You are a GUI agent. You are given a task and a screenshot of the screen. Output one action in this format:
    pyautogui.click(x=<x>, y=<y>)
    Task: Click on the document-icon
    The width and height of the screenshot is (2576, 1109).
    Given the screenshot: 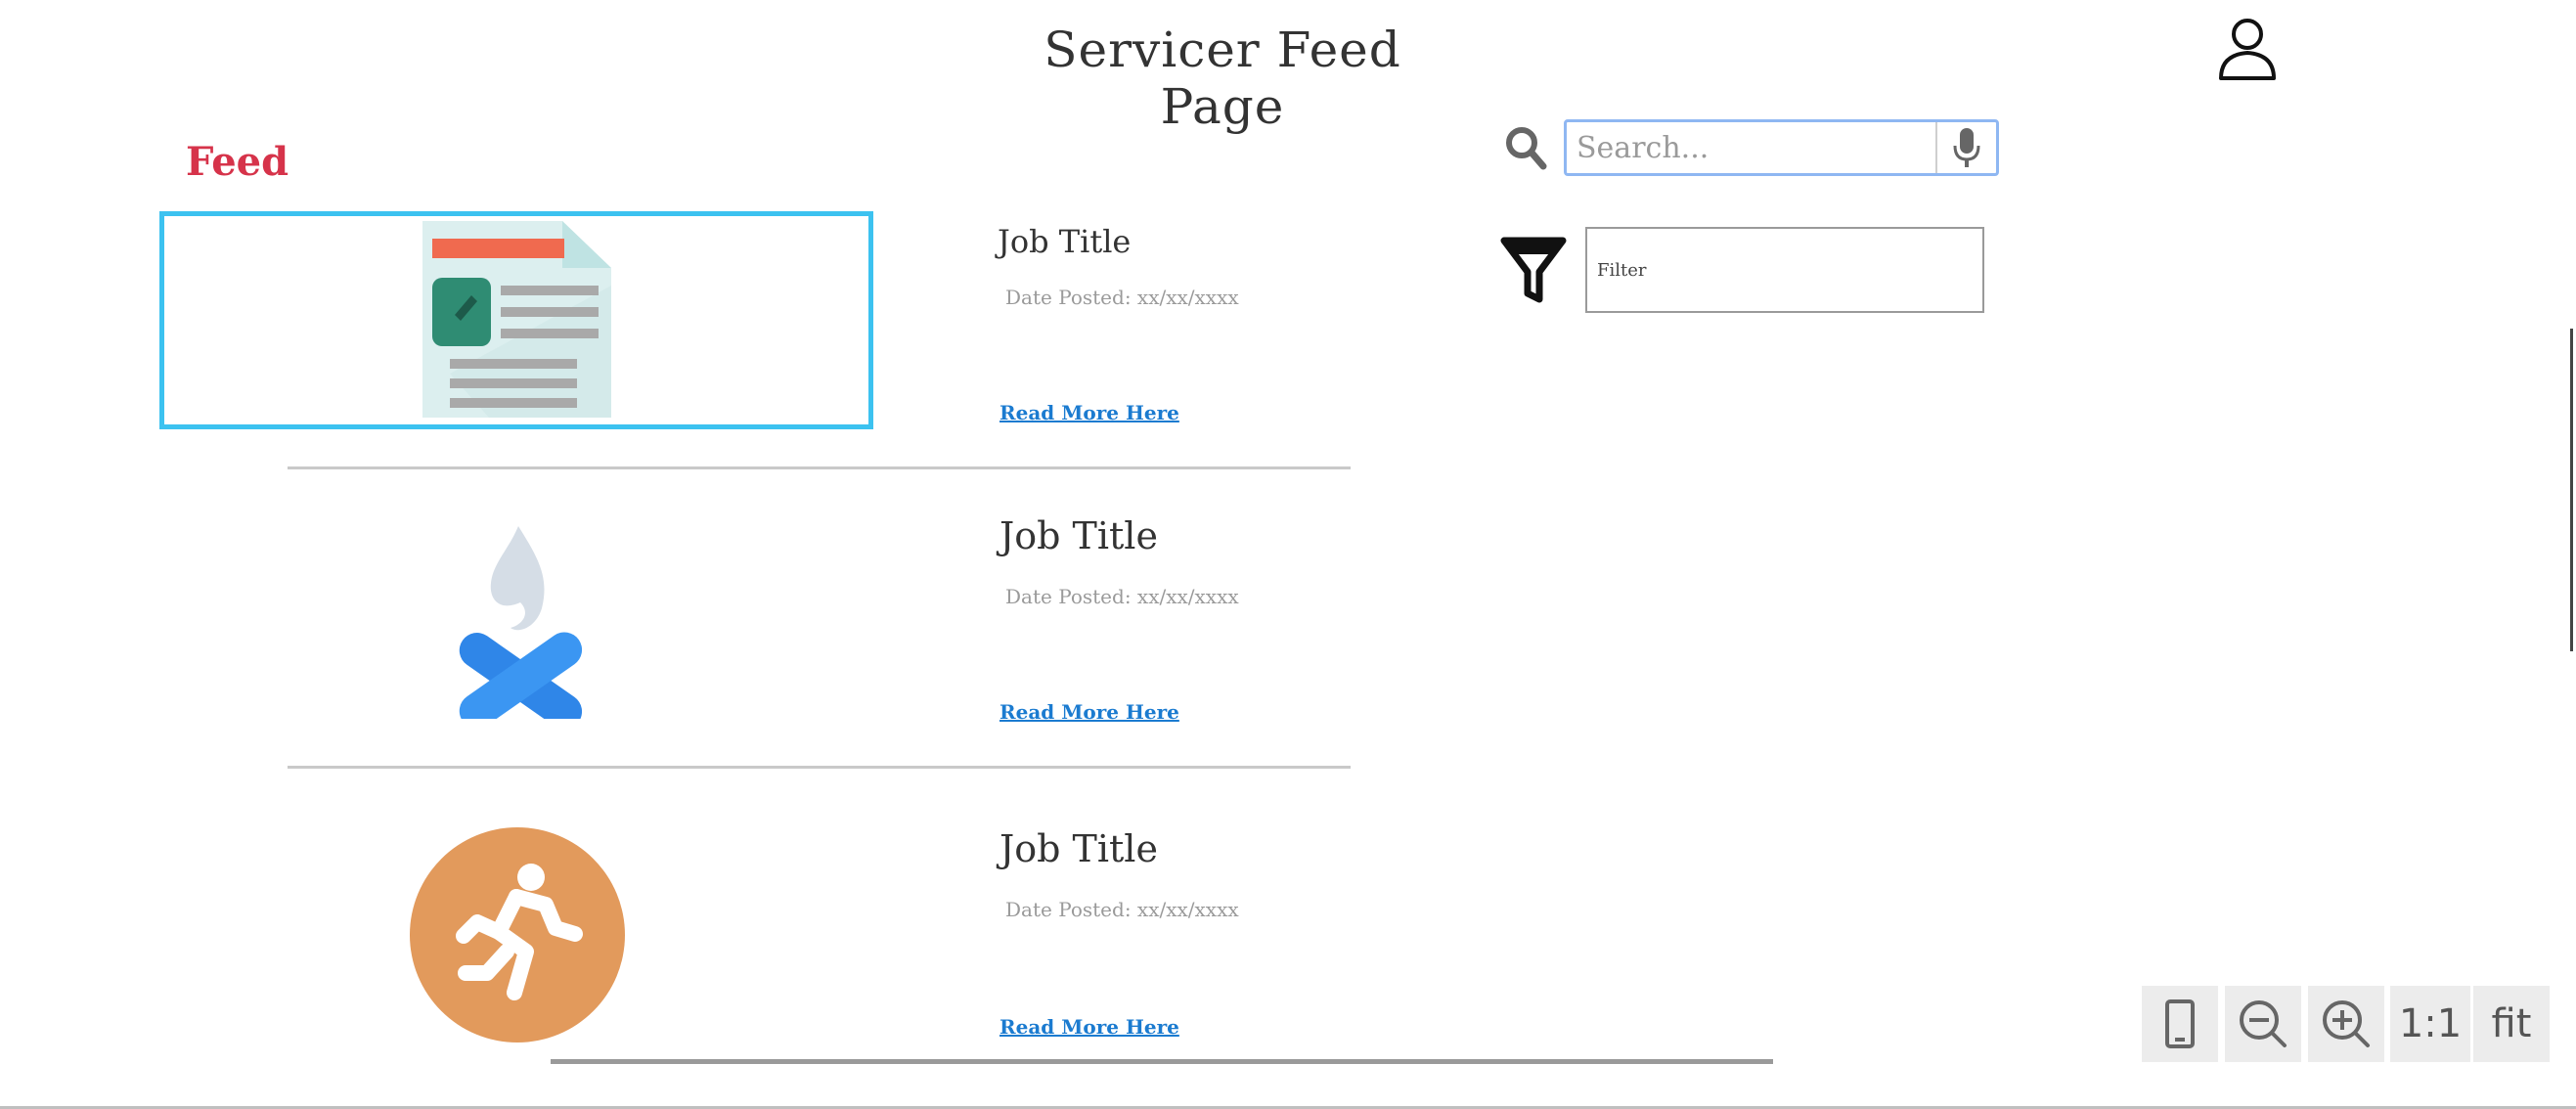 What is the action you would take?
    pyautogui.click(x=514, y=319)
    